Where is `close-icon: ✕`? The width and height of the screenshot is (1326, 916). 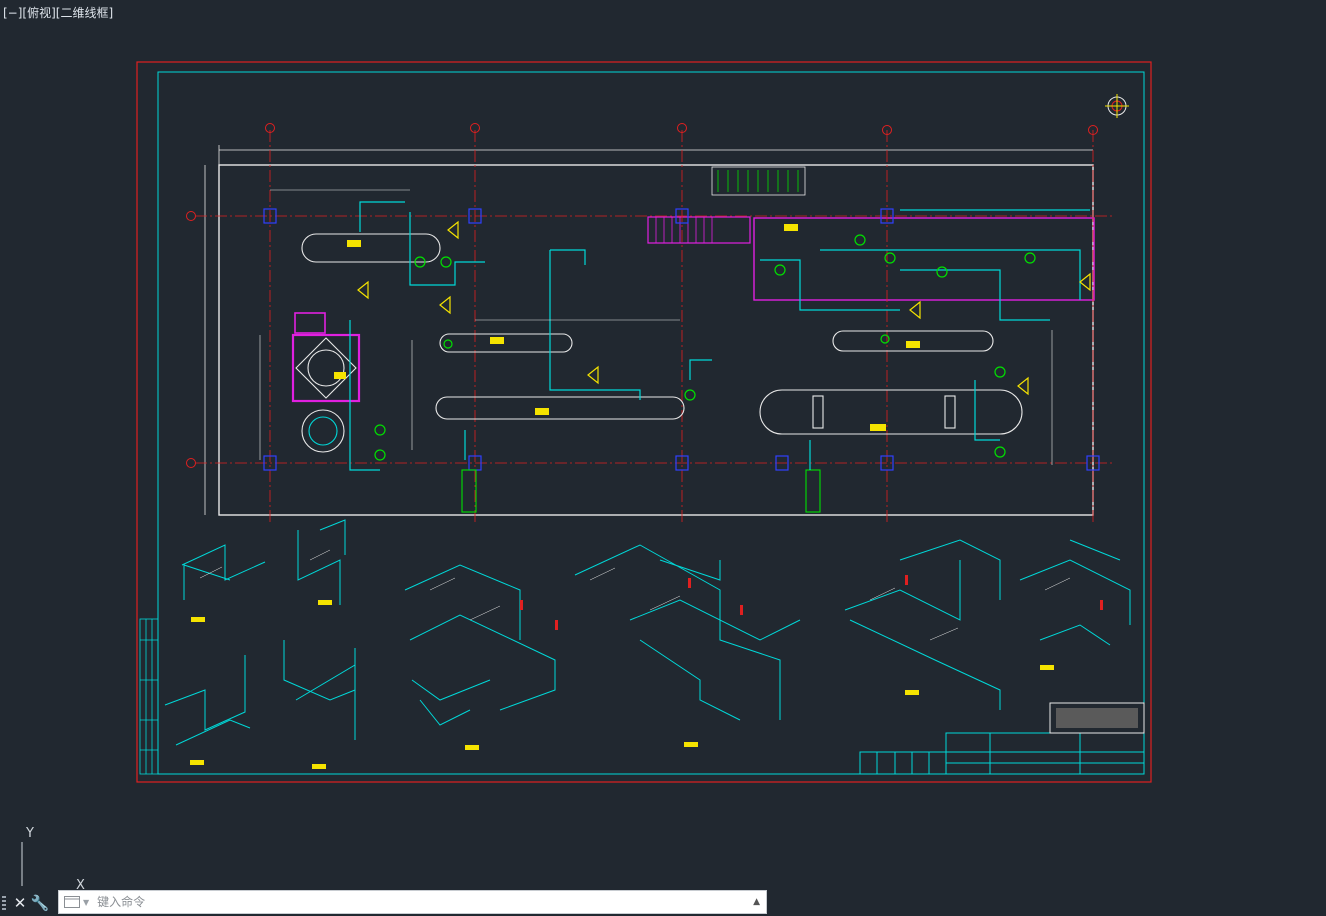
close-icon: ✕ is located at coordinates (20, 903).